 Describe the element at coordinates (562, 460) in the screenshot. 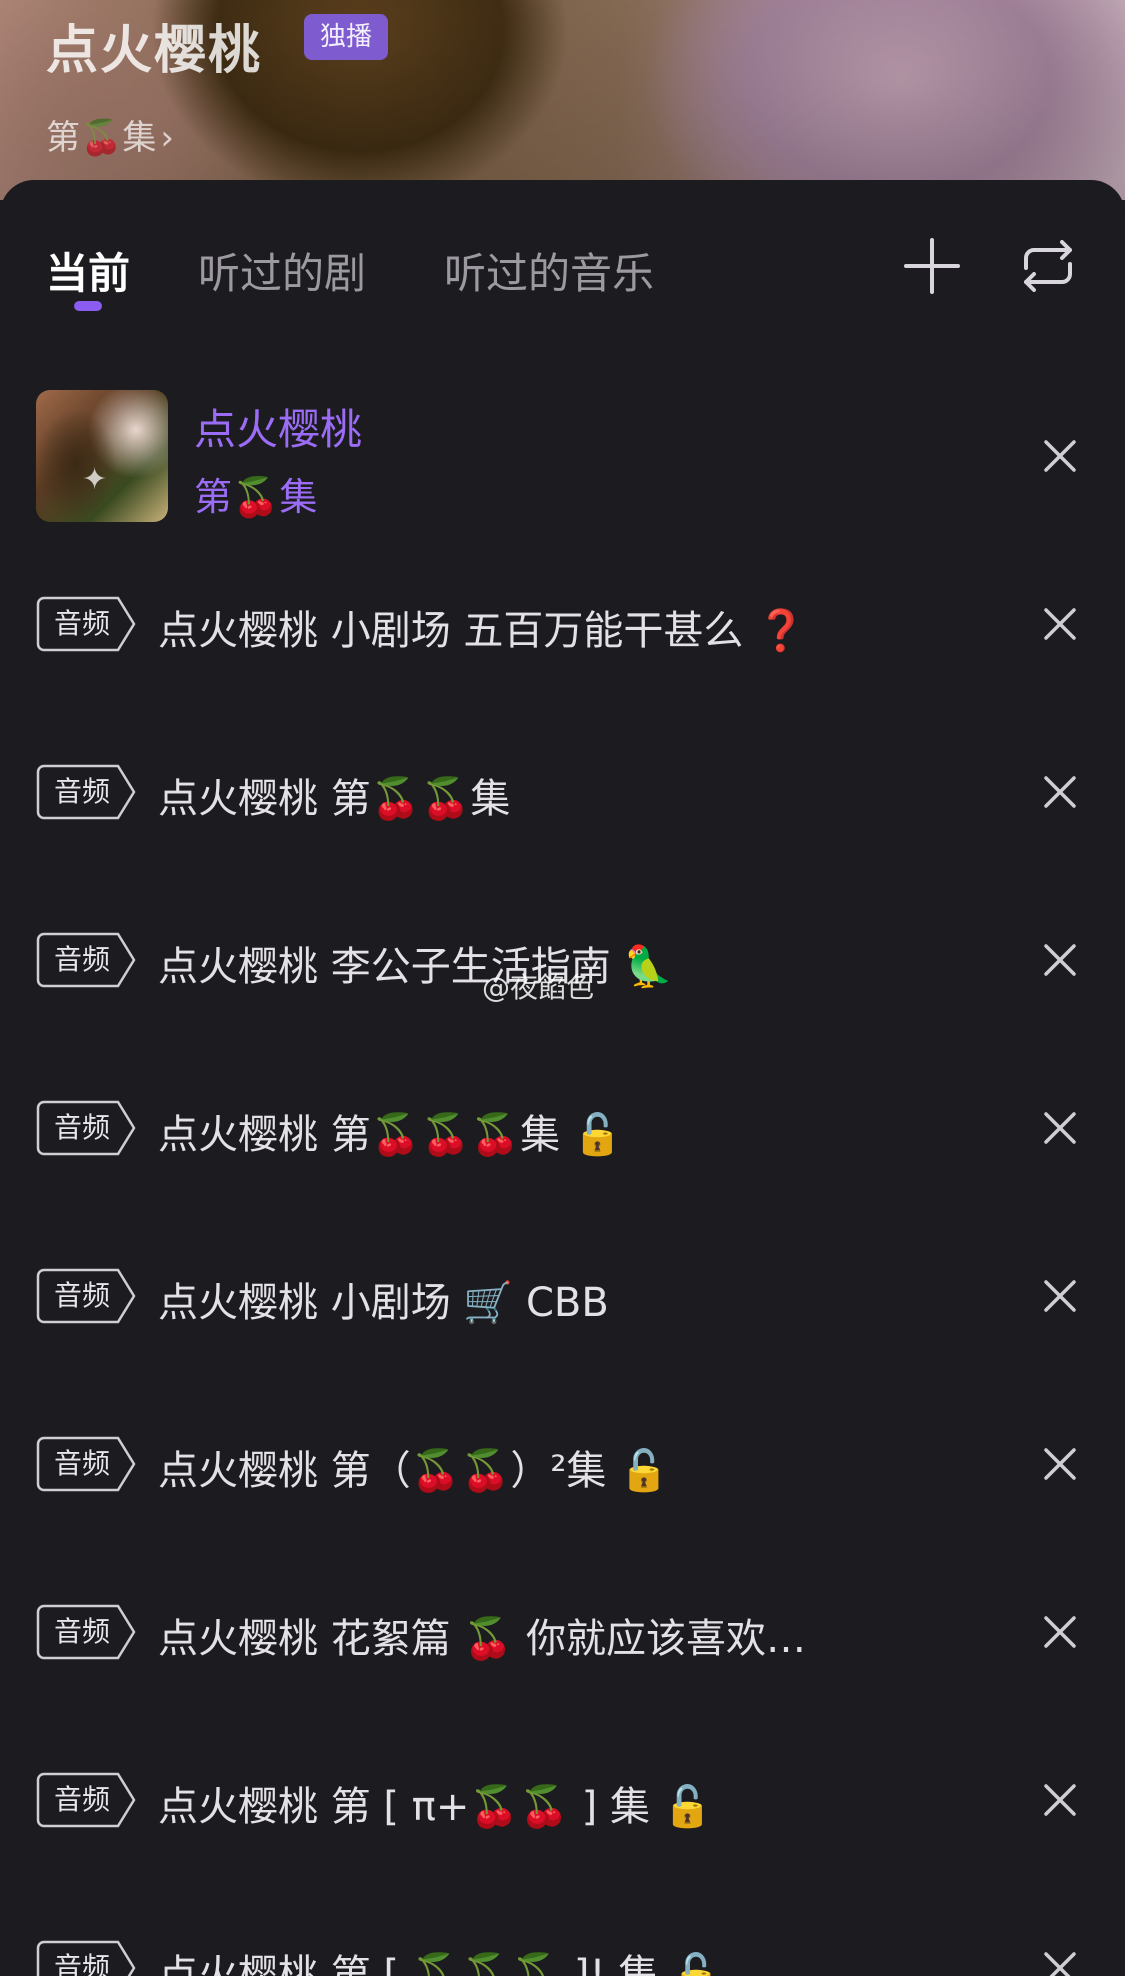

I see `now-playing-item: ✦ 点火樱桃 第🍒集` at that location.